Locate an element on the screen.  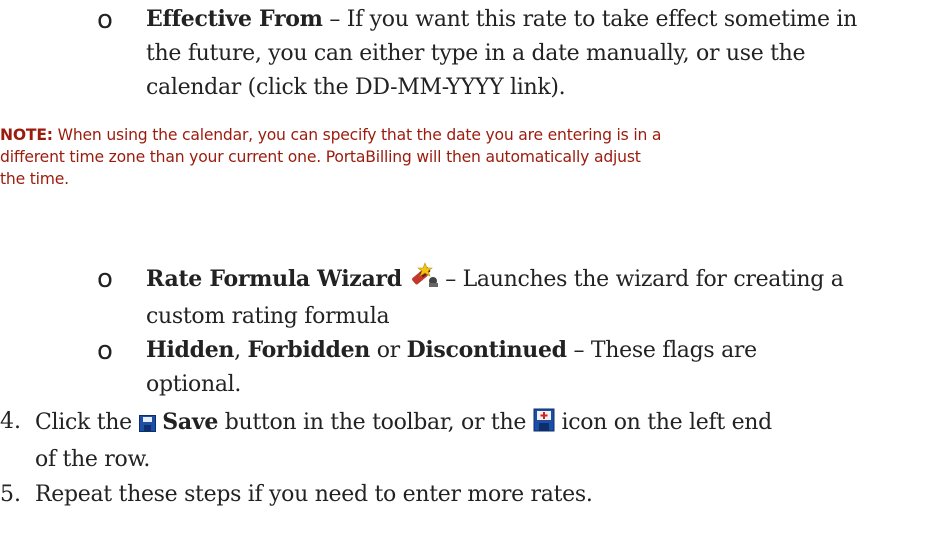
effective-from-line-3: calendar (click the DD-MM-YYYY link). is located at coordinates (356, 87).